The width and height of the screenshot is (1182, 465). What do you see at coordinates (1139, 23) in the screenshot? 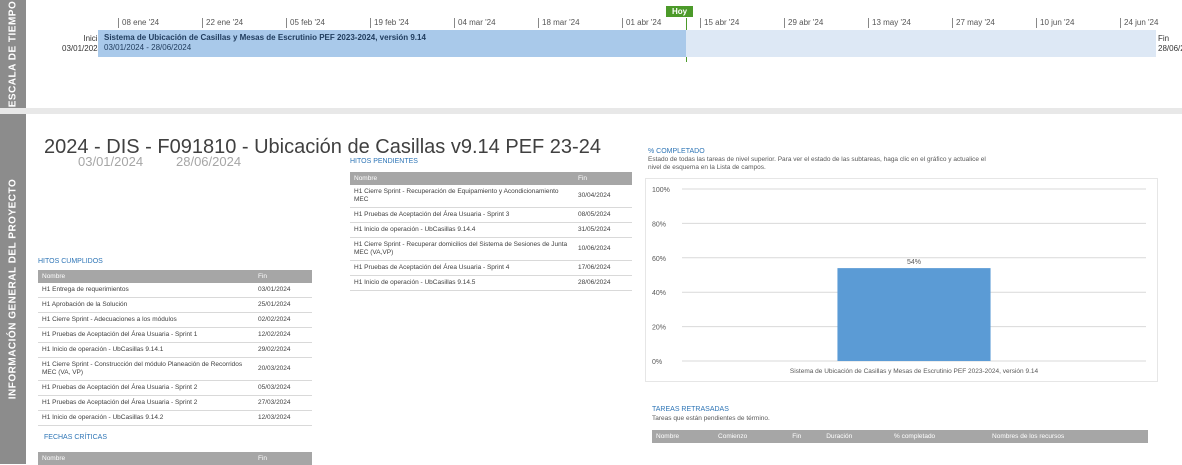
I see `timeline-tick: 24 jun '24` at bounding box center [1139, 23].